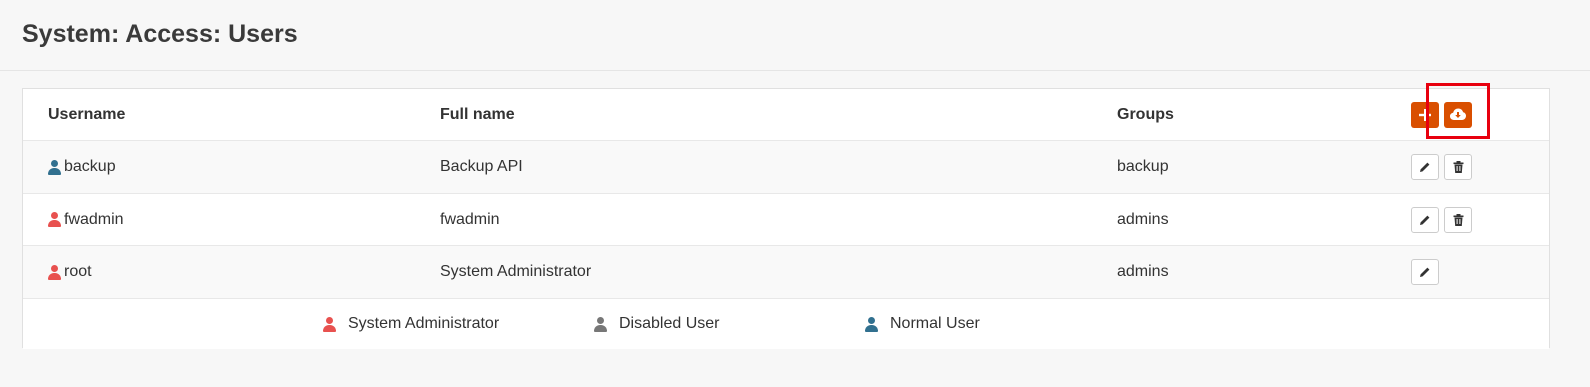 This screenshot has height=387, width=1590. I want to click on import-users-button, so click(1458, 114).